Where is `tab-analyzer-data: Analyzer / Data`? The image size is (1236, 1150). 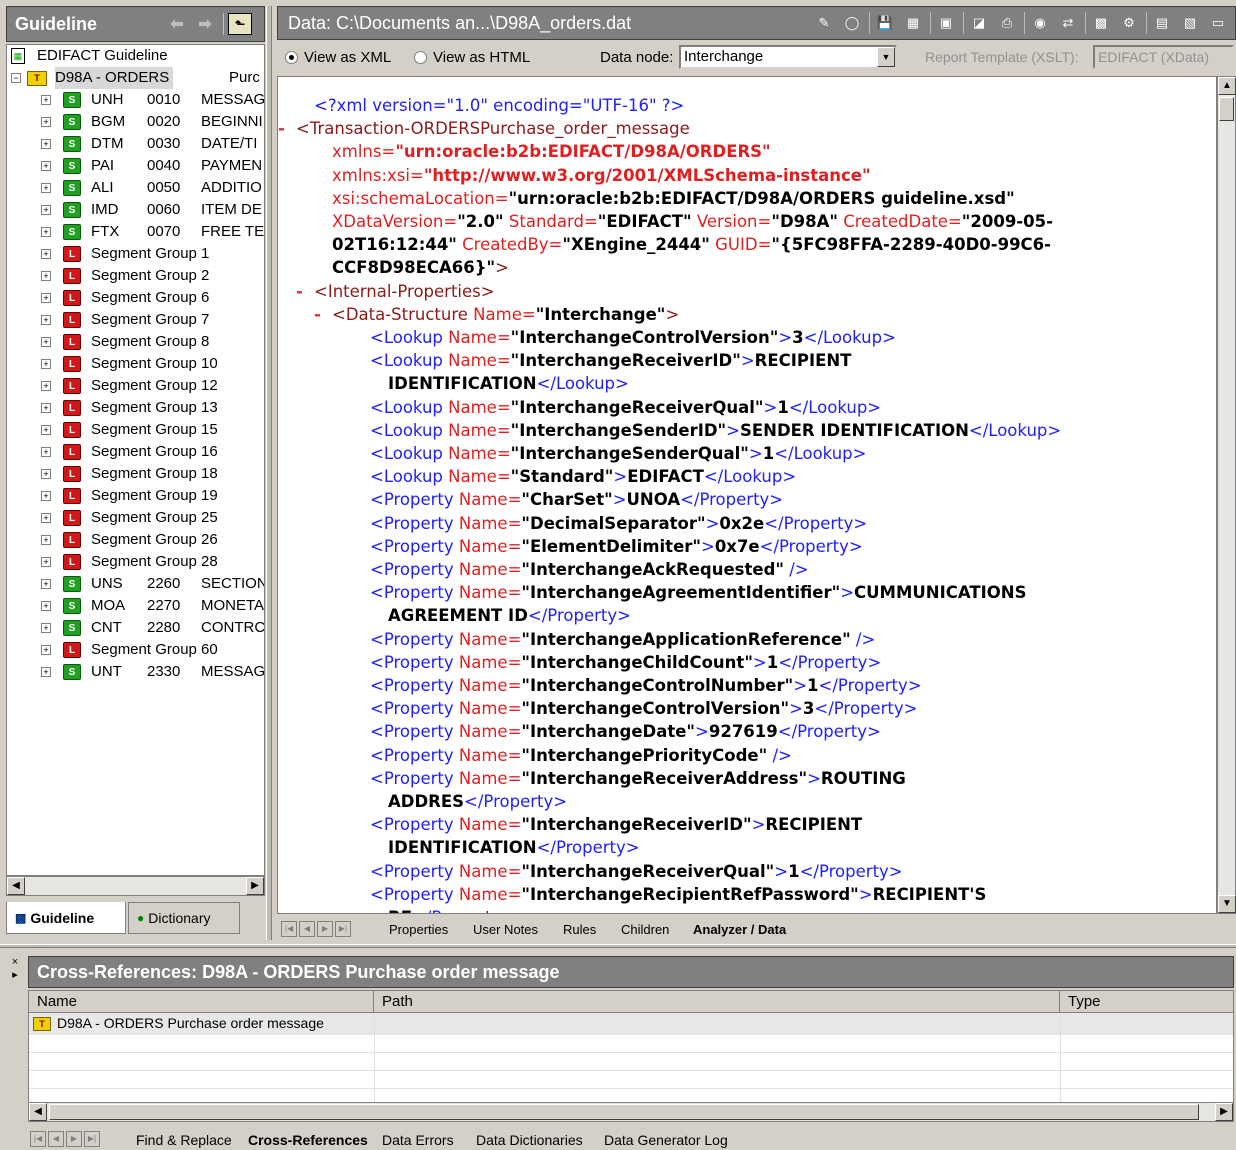
tab-analyzer-data: Analyzer / Data is located at coordinates (739, 930).